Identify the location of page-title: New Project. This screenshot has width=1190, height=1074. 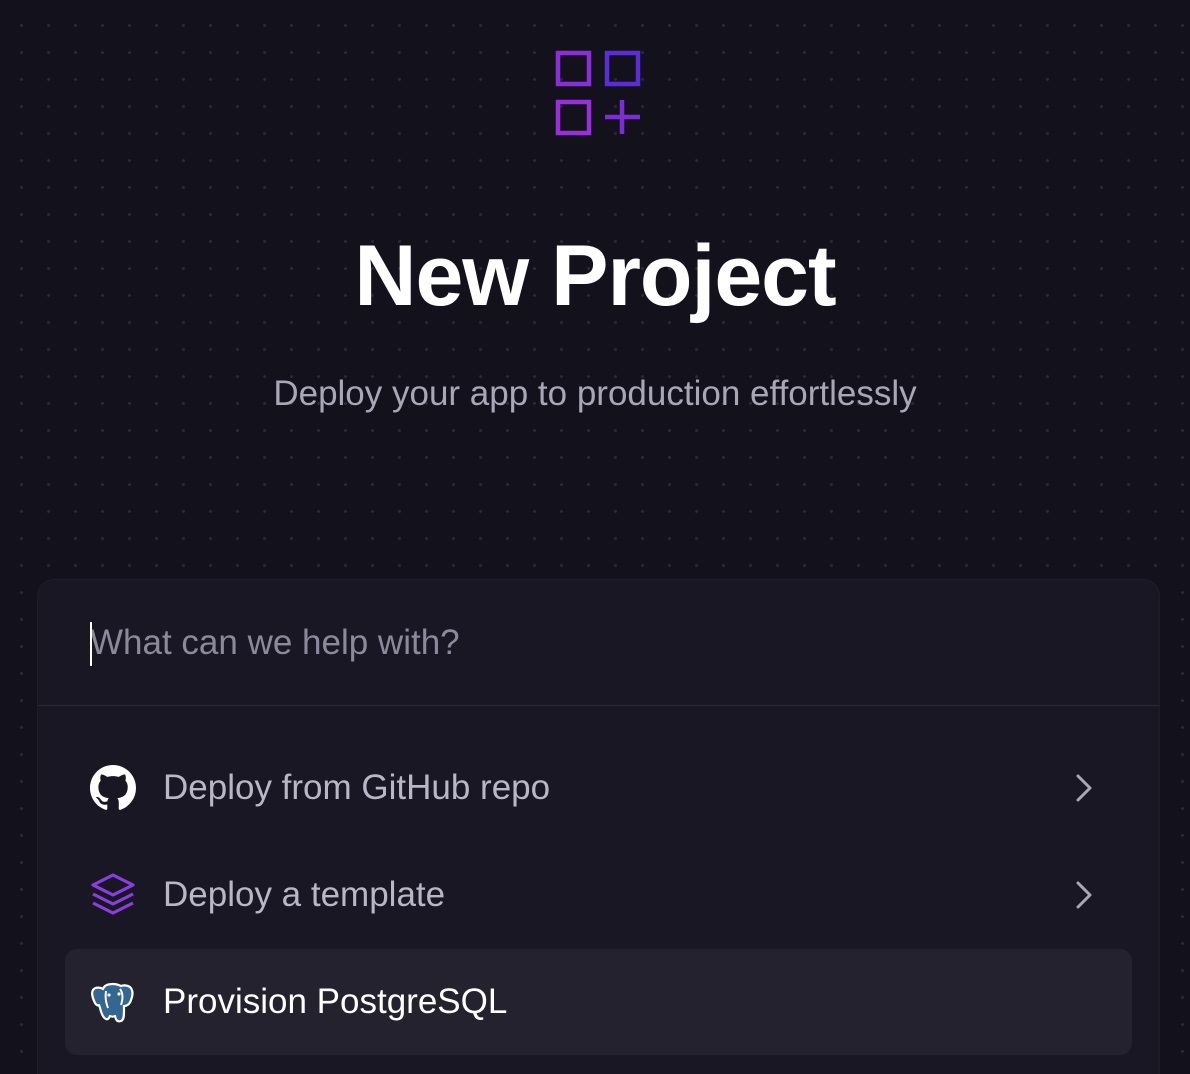
(595, 276).